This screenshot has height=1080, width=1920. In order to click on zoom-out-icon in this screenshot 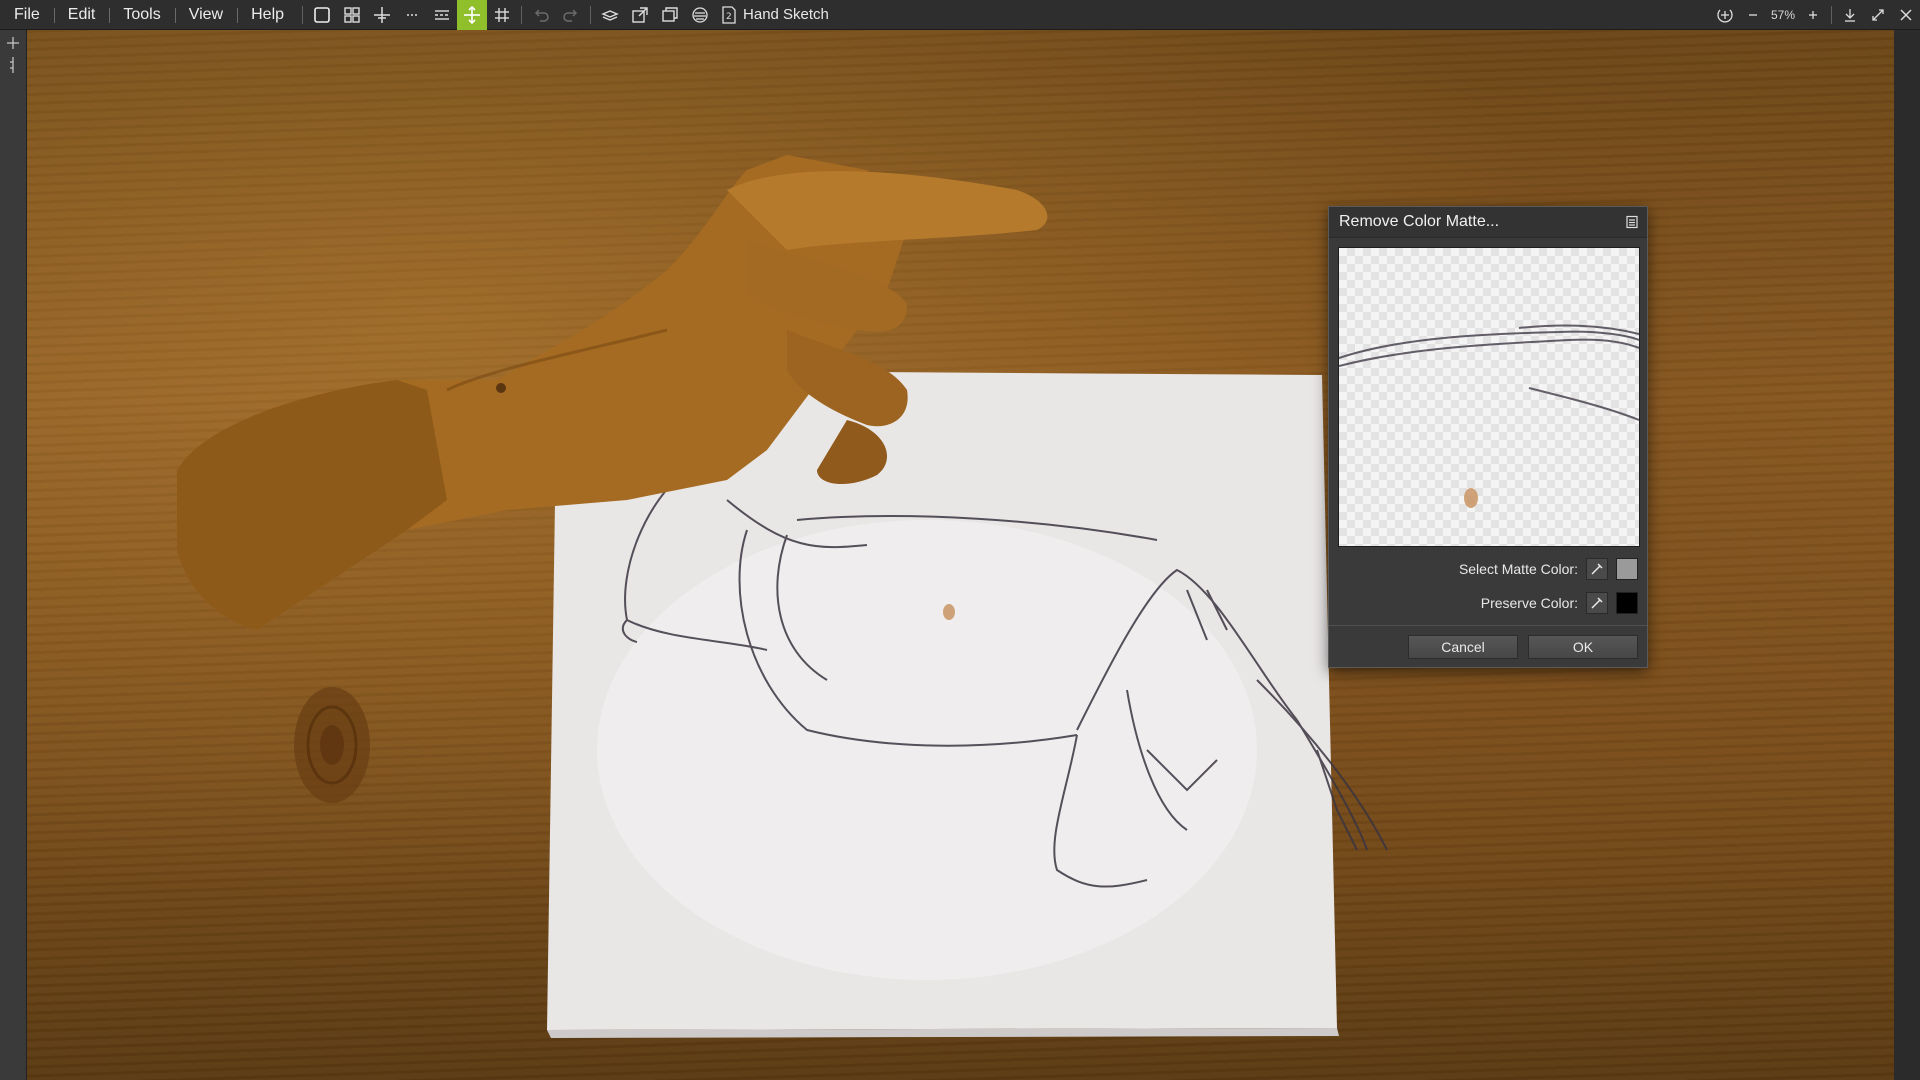, I will do `click(1752, 15)`.